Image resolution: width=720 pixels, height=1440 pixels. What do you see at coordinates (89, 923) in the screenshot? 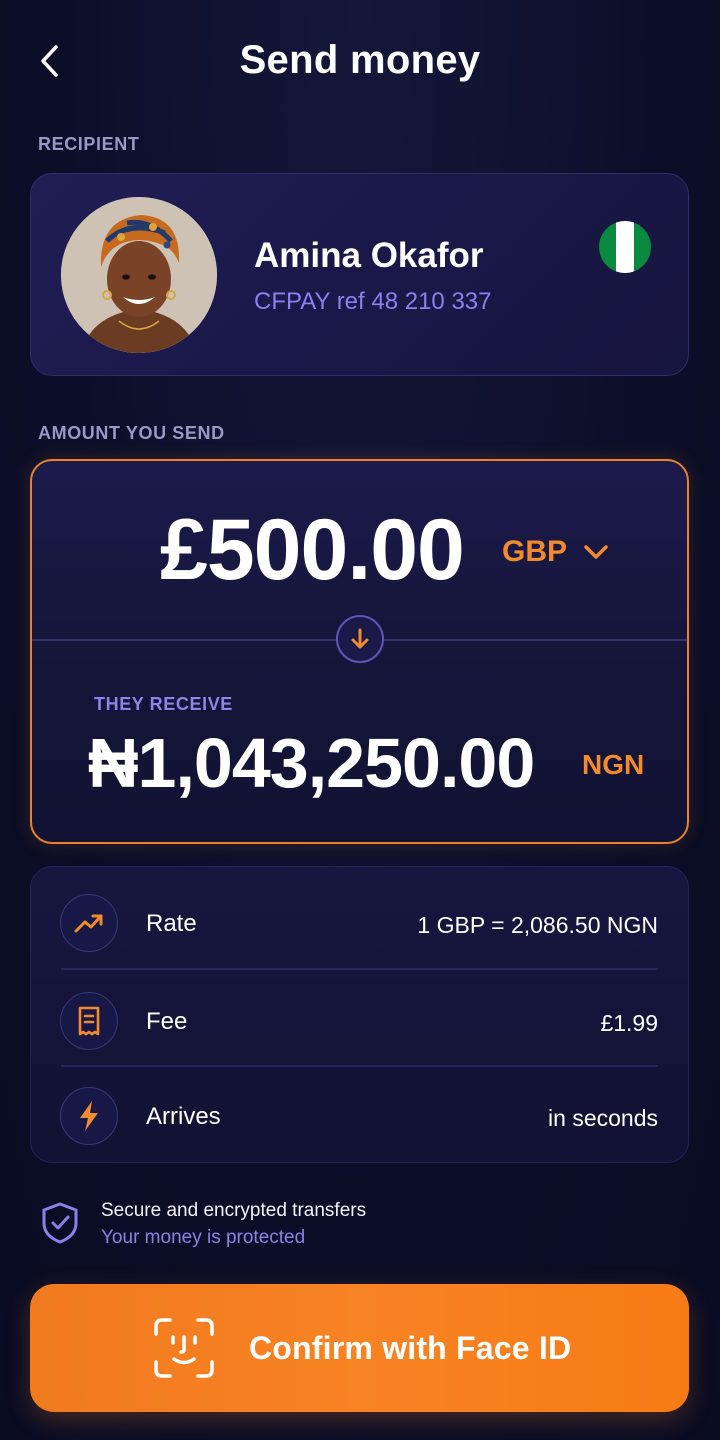
I see `trending-up-icon` at bounding box center [89, 923].